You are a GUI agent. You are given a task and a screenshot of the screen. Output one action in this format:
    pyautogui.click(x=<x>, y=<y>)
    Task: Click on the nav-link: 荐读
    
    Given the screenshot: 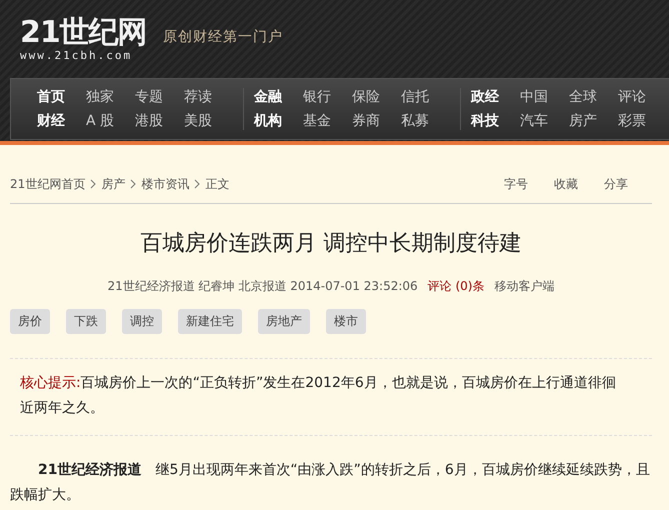 What is the action you would take?
    pyautogui.click(x=208, y=97)
    